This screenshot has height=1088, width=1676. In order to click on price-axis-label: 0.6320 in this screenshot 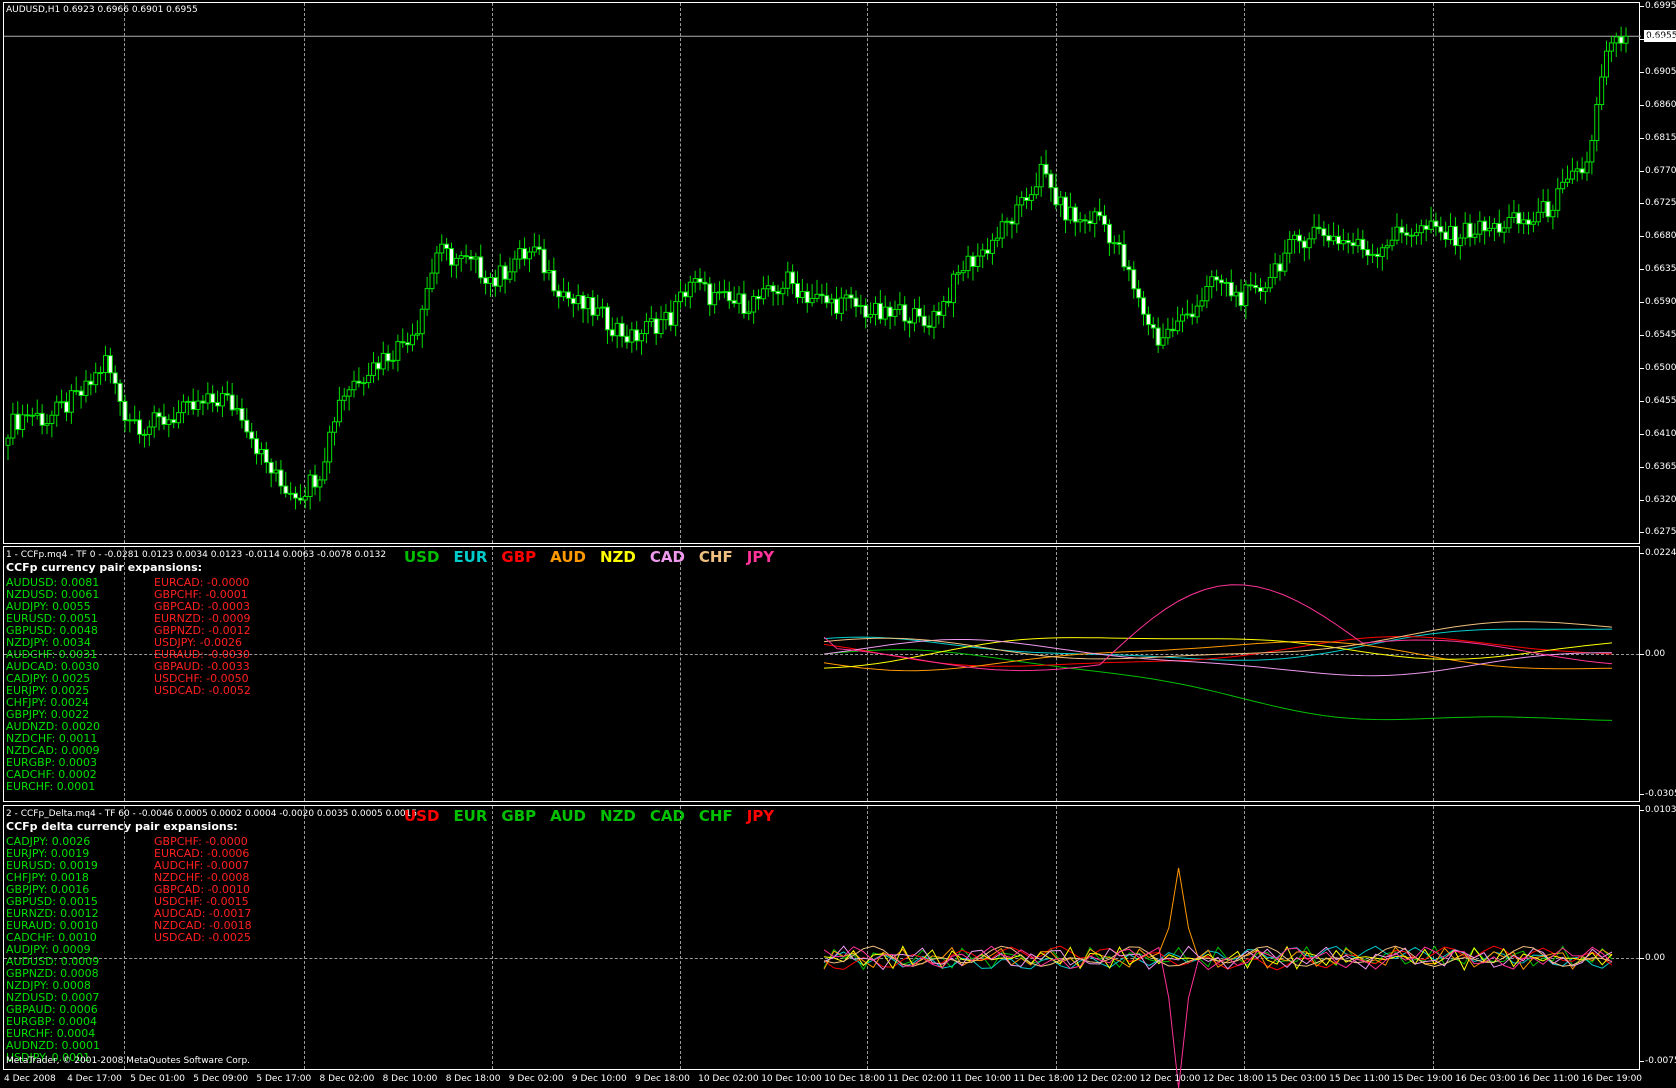, I will do `click(1658, 499)`.